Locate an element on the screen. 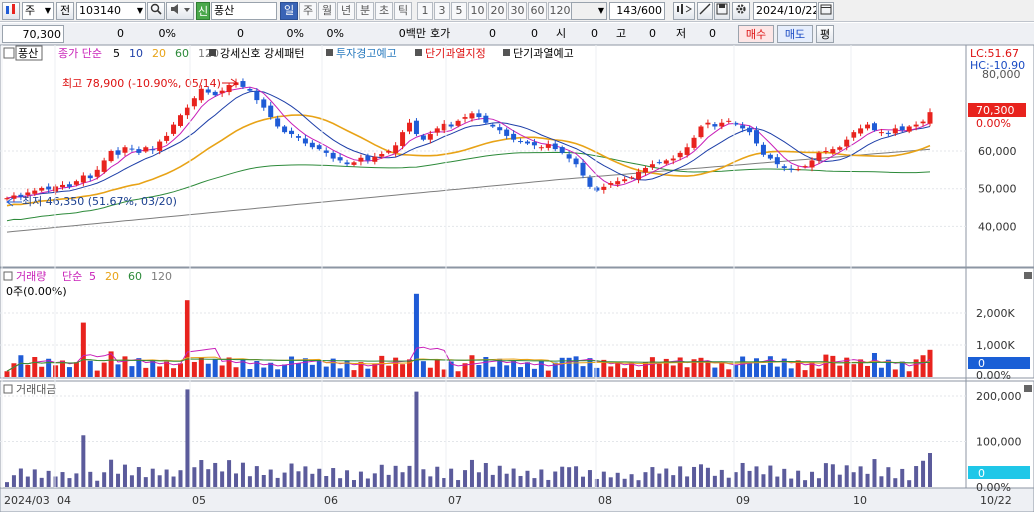 The width and height of the screenshot is (1034, 512). volume-ratio: 0% is located at coordinates (335, 33).